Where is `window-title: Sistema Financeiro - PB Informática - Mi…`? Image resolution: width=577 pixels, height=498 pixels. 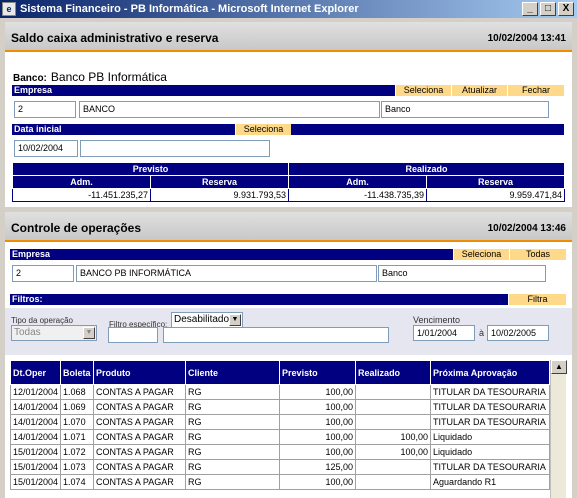 window-title: Sistema Financeiro - PB Informática - Mi… is located at coordinates (189, 9).